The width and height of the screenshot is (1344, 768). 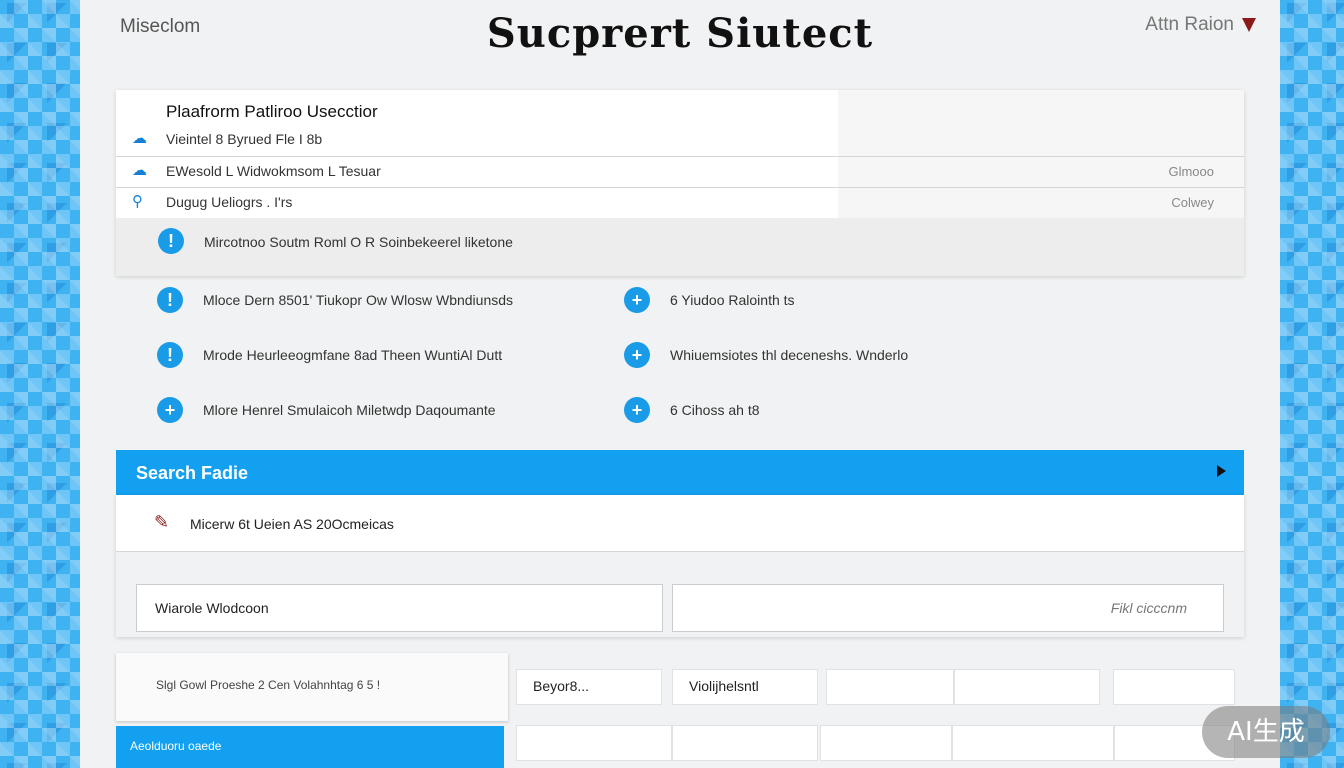 What do you see at coordinates (399, 608) in the screenshot?
I see `search-input` at bounding box center [399, 608].